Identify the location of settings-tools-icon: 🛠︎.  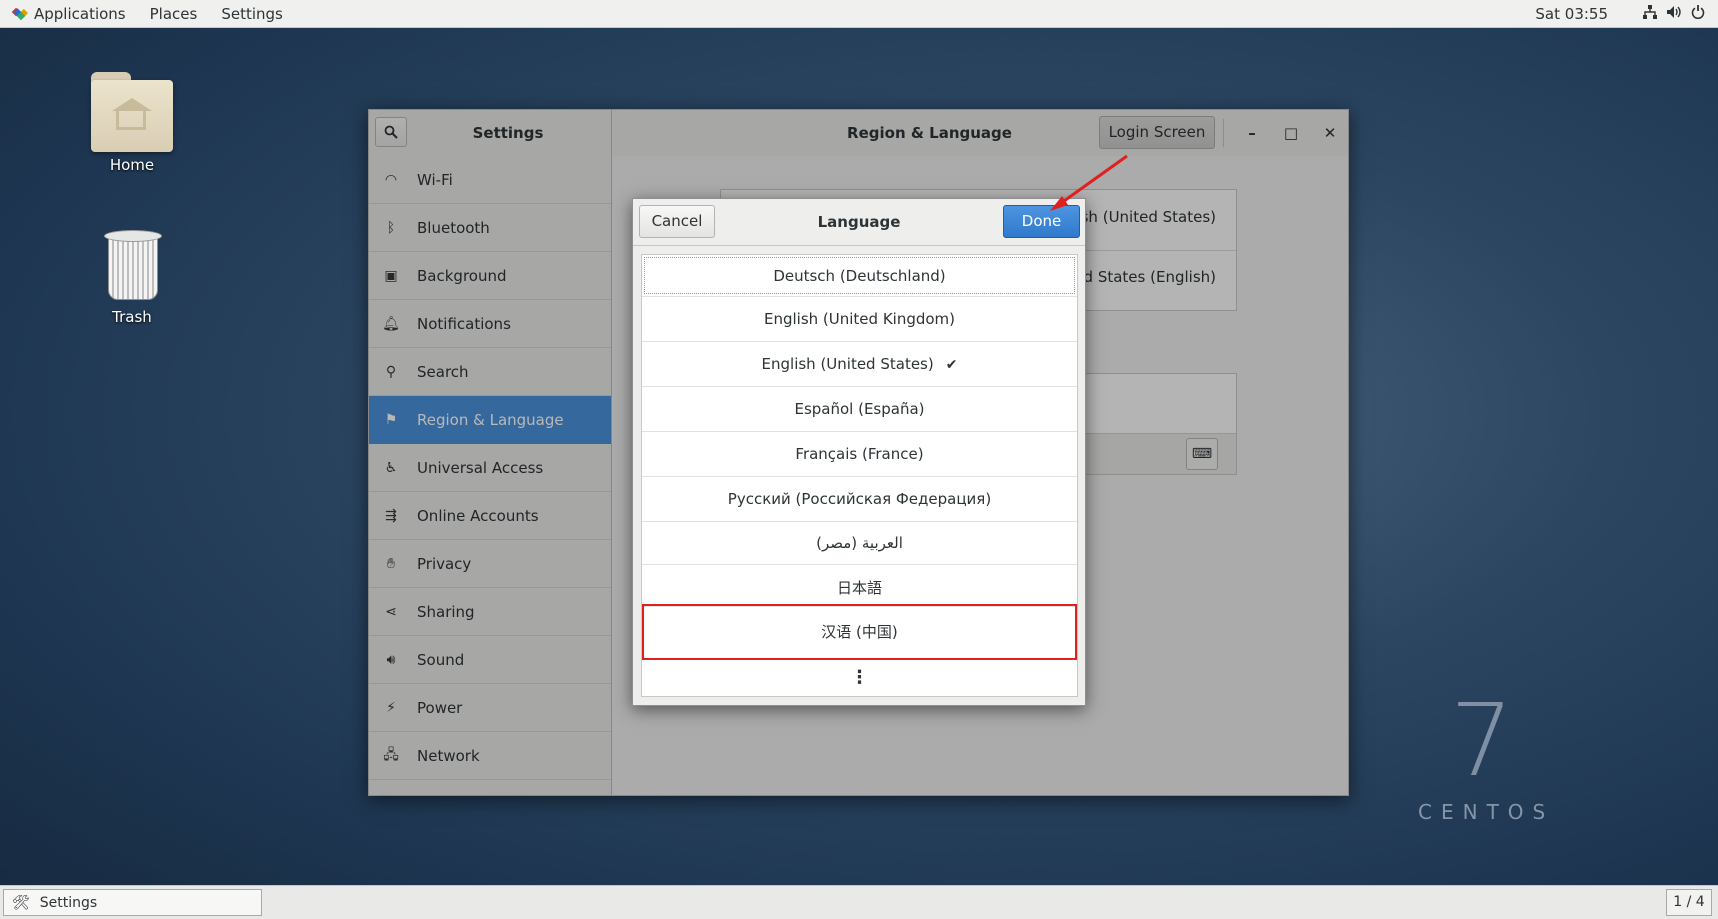
(21, 902).